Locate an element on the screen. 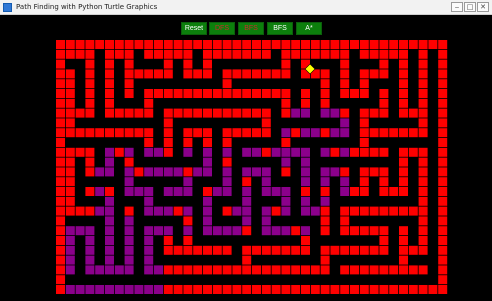  maximize-icon: □ is located at coordinates (470, 7).